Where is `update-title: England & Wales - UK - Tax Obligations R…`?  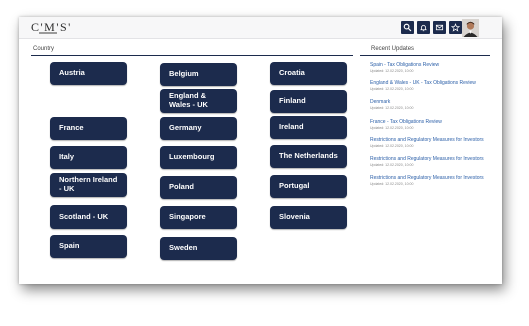
update-title: England & Wales - UK - Tax Obligations R… is located at coordinates (432, 83).